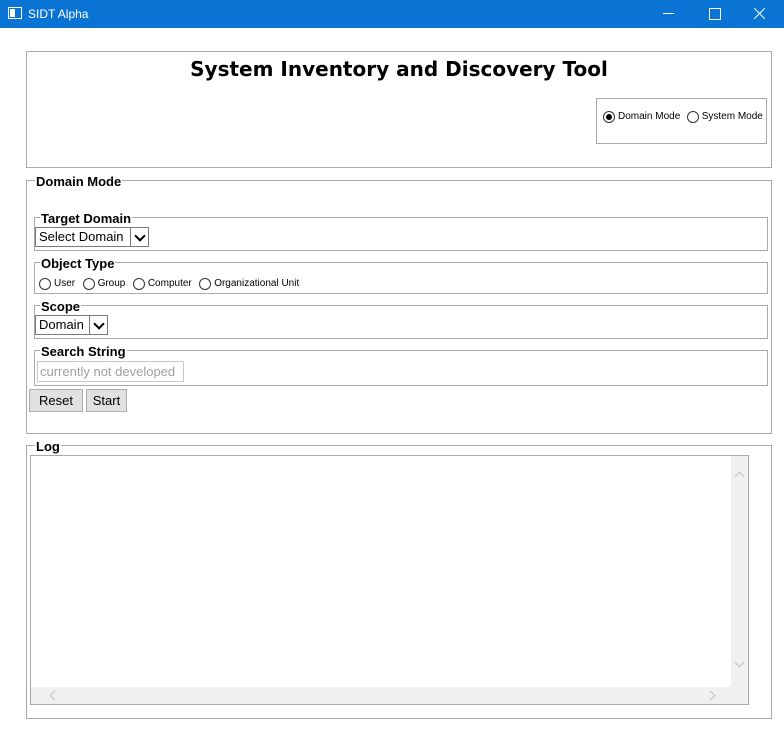  Describe the element at coordinates (88, 283) in the screenshot. I see `group-radio-icon` at that location.